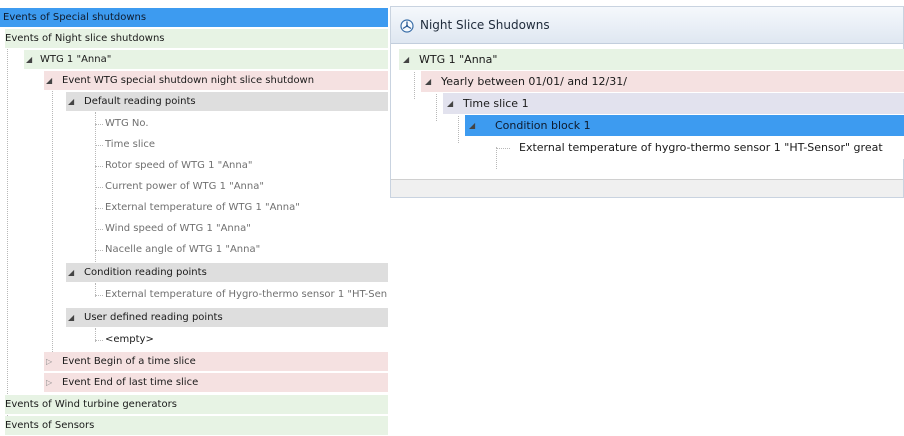 This screenshot has width=904, height=436. I want to click on tree-item-label: Event End of last time slice, so click(130, 382).